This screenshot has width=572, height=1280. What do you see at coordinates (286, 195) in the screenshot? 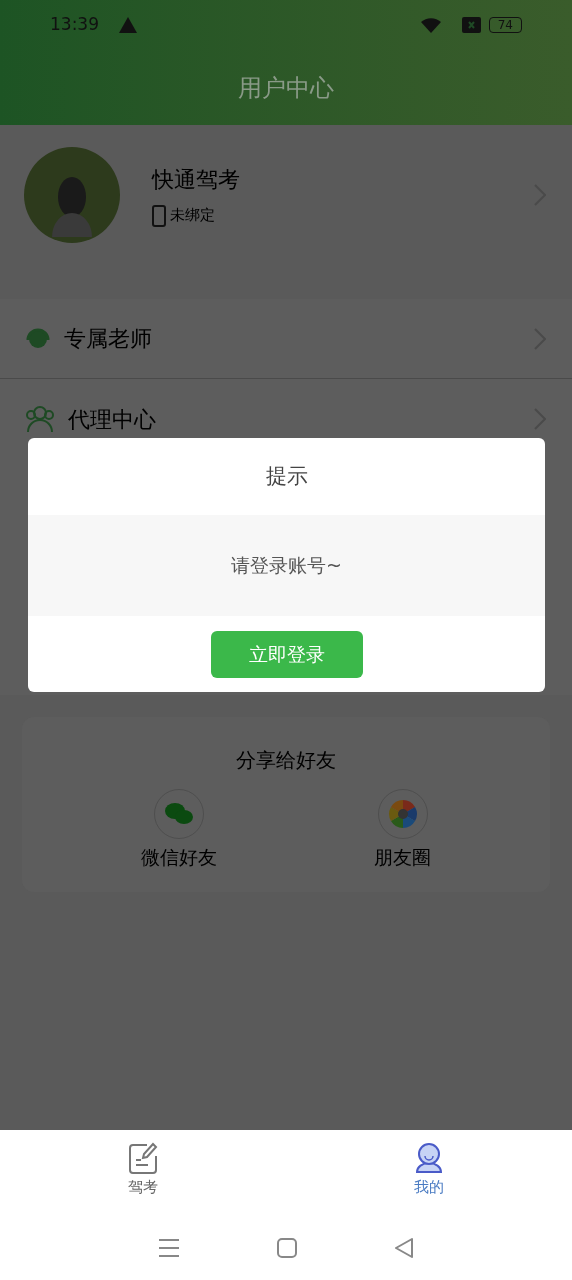
I see `profile-row: 快通驾考 未绑定` at bounding box center [286, 195].